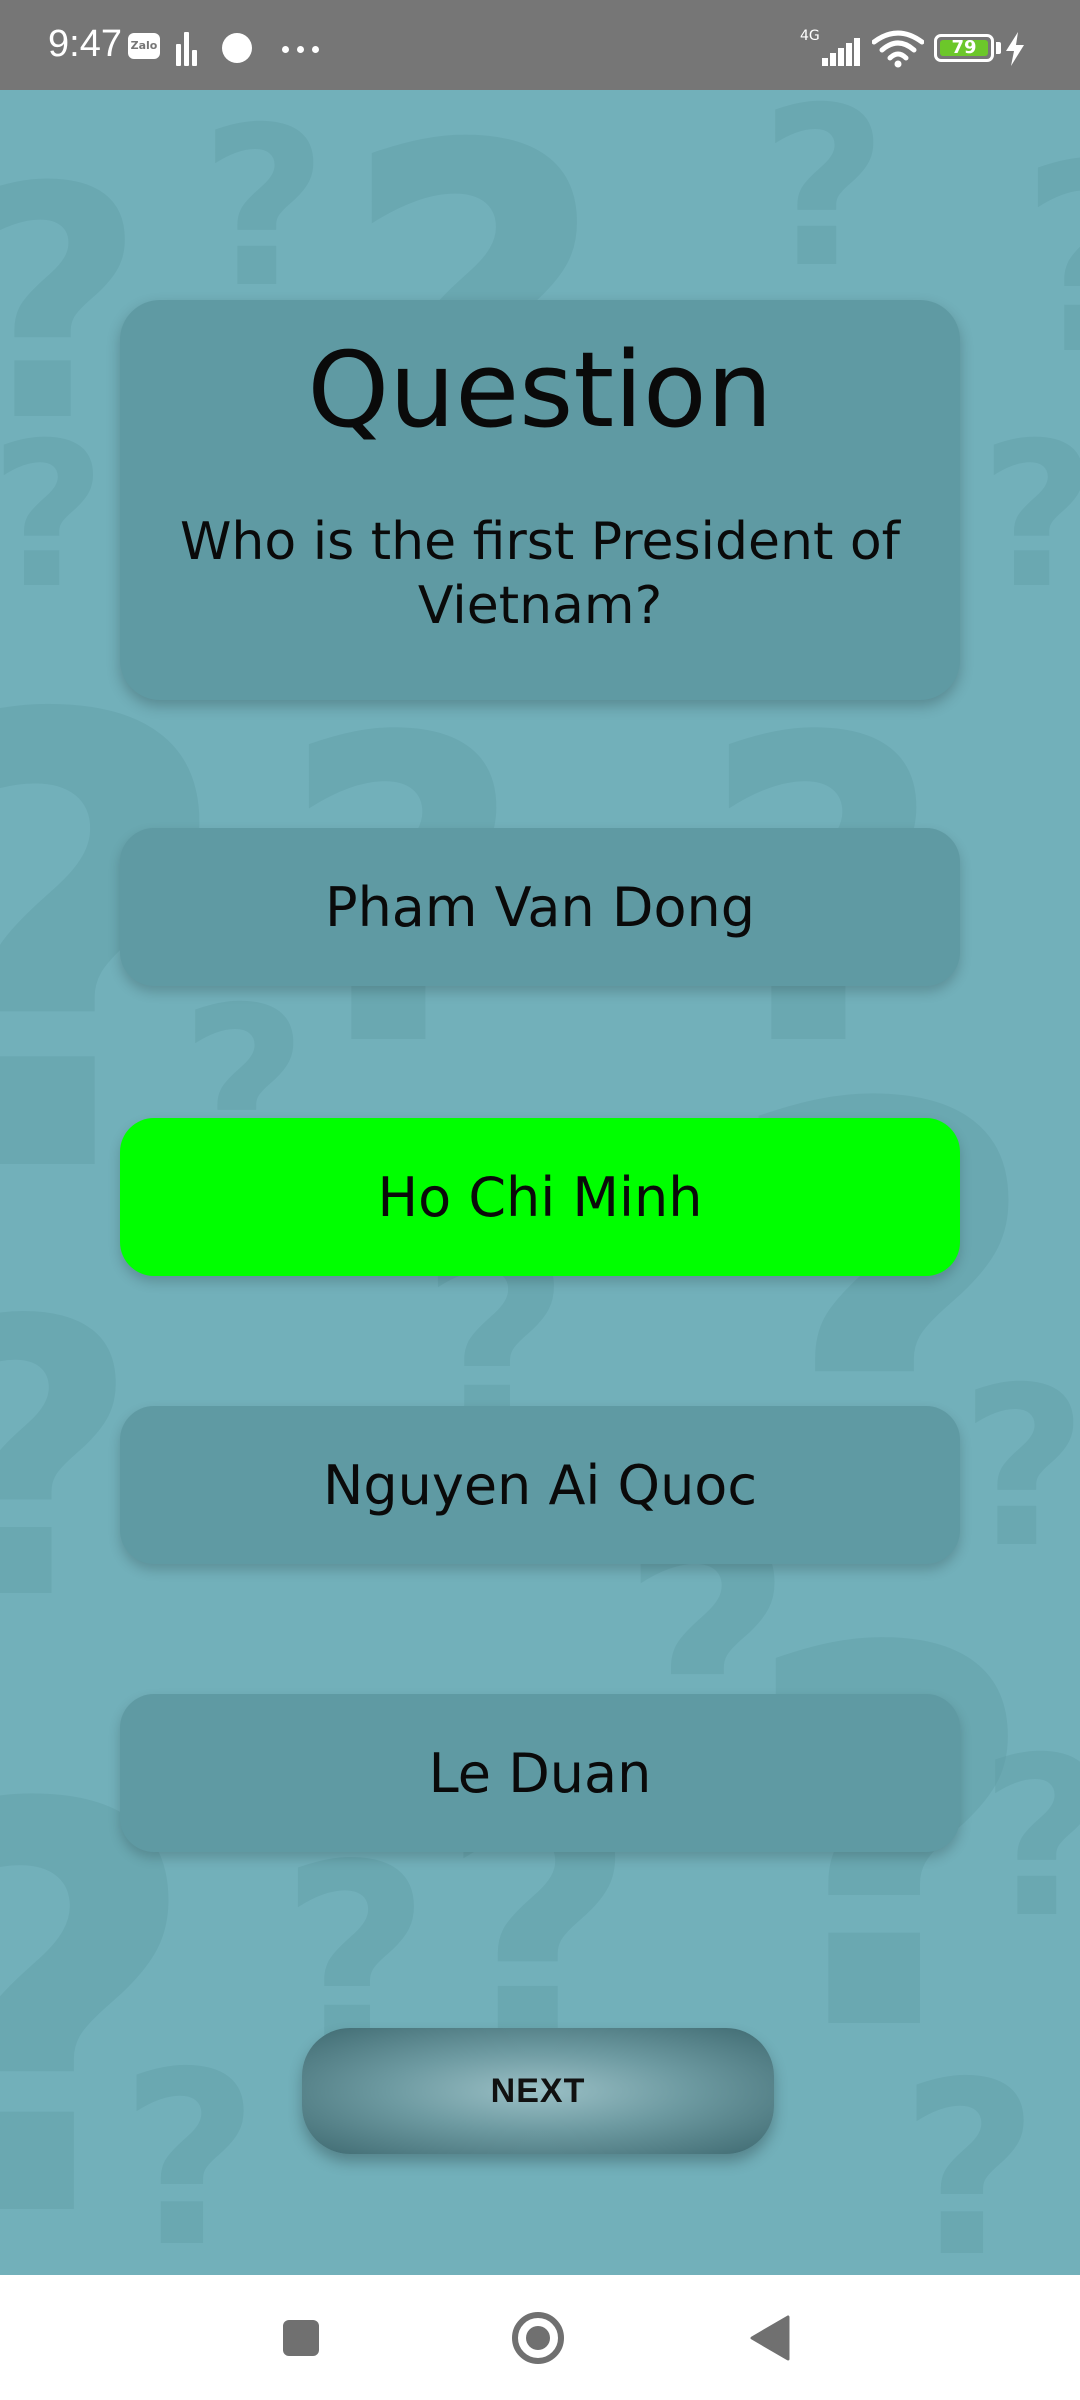 The width and height of the screenshot is (1080, 2400). What do you see at coordinates (538, 2091) in the screenshot?
I see `next-button: NEXT` at bounding box center [538, 2091].